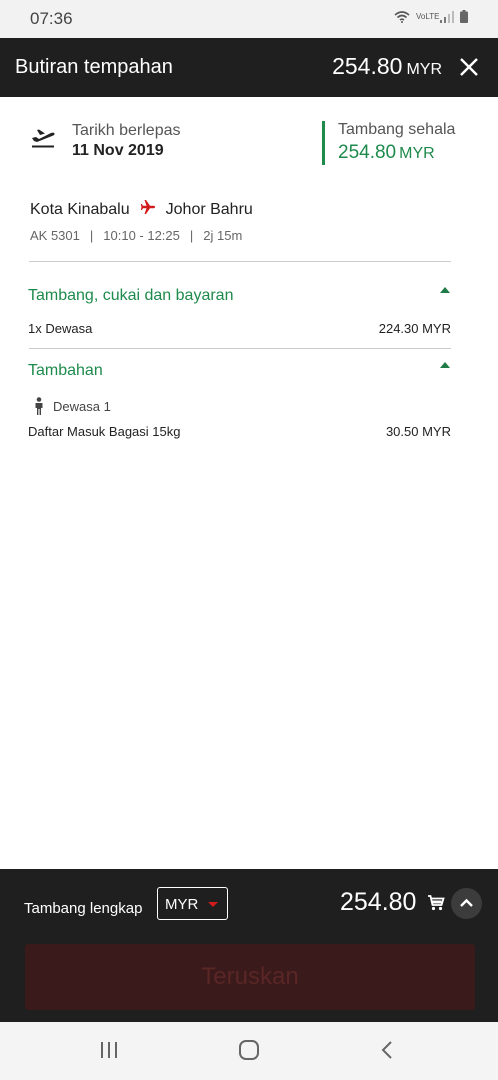 The width and height of the screenshot is (498, 1080). I want to click on home-icon, so click(249, 1050).